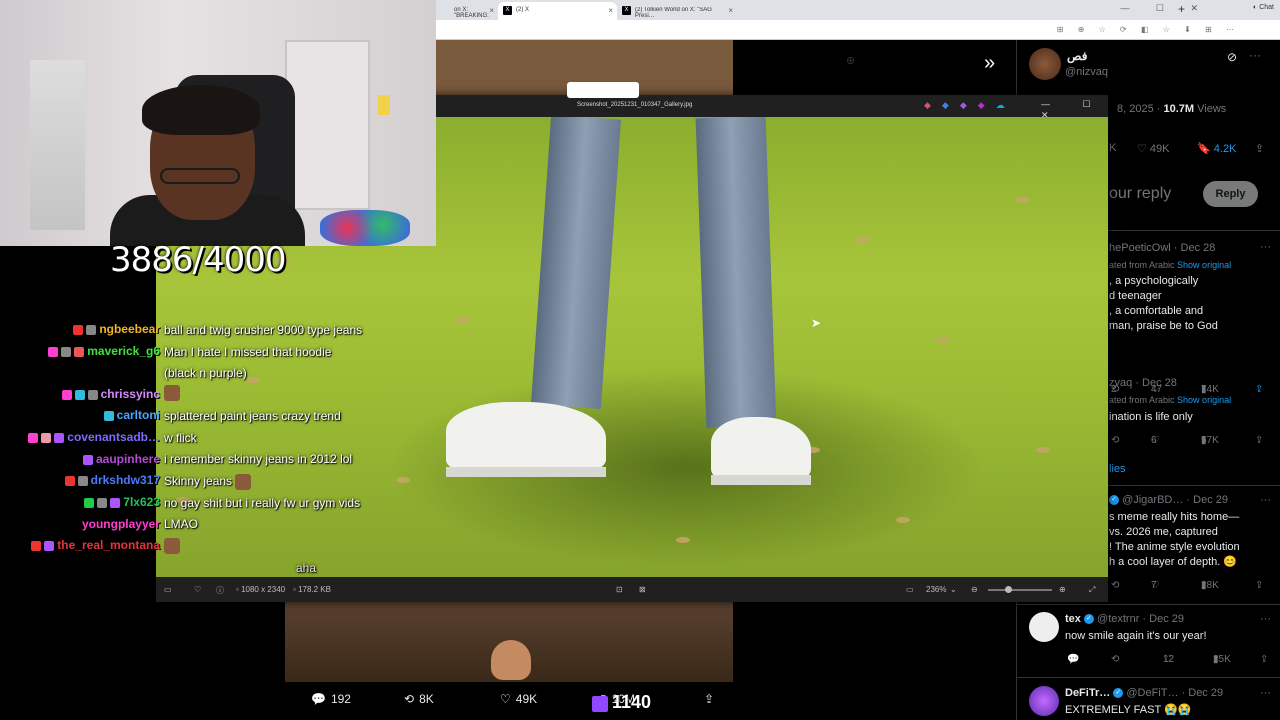 The width and height of the screenshot is (1280, 720). I want to click on reply-text: ination is life only, so click(1151, 417).